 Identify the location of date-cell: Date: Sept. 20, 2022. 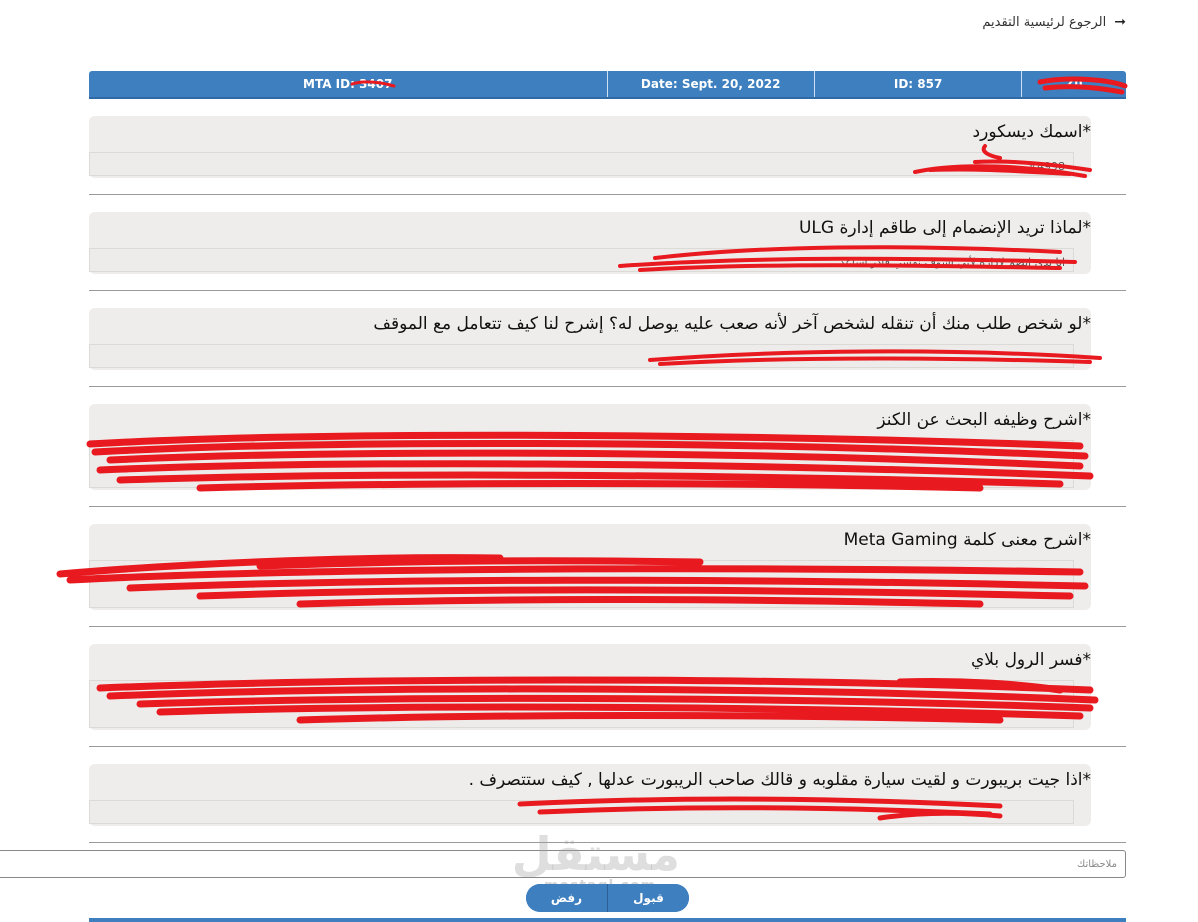
(711, 84).